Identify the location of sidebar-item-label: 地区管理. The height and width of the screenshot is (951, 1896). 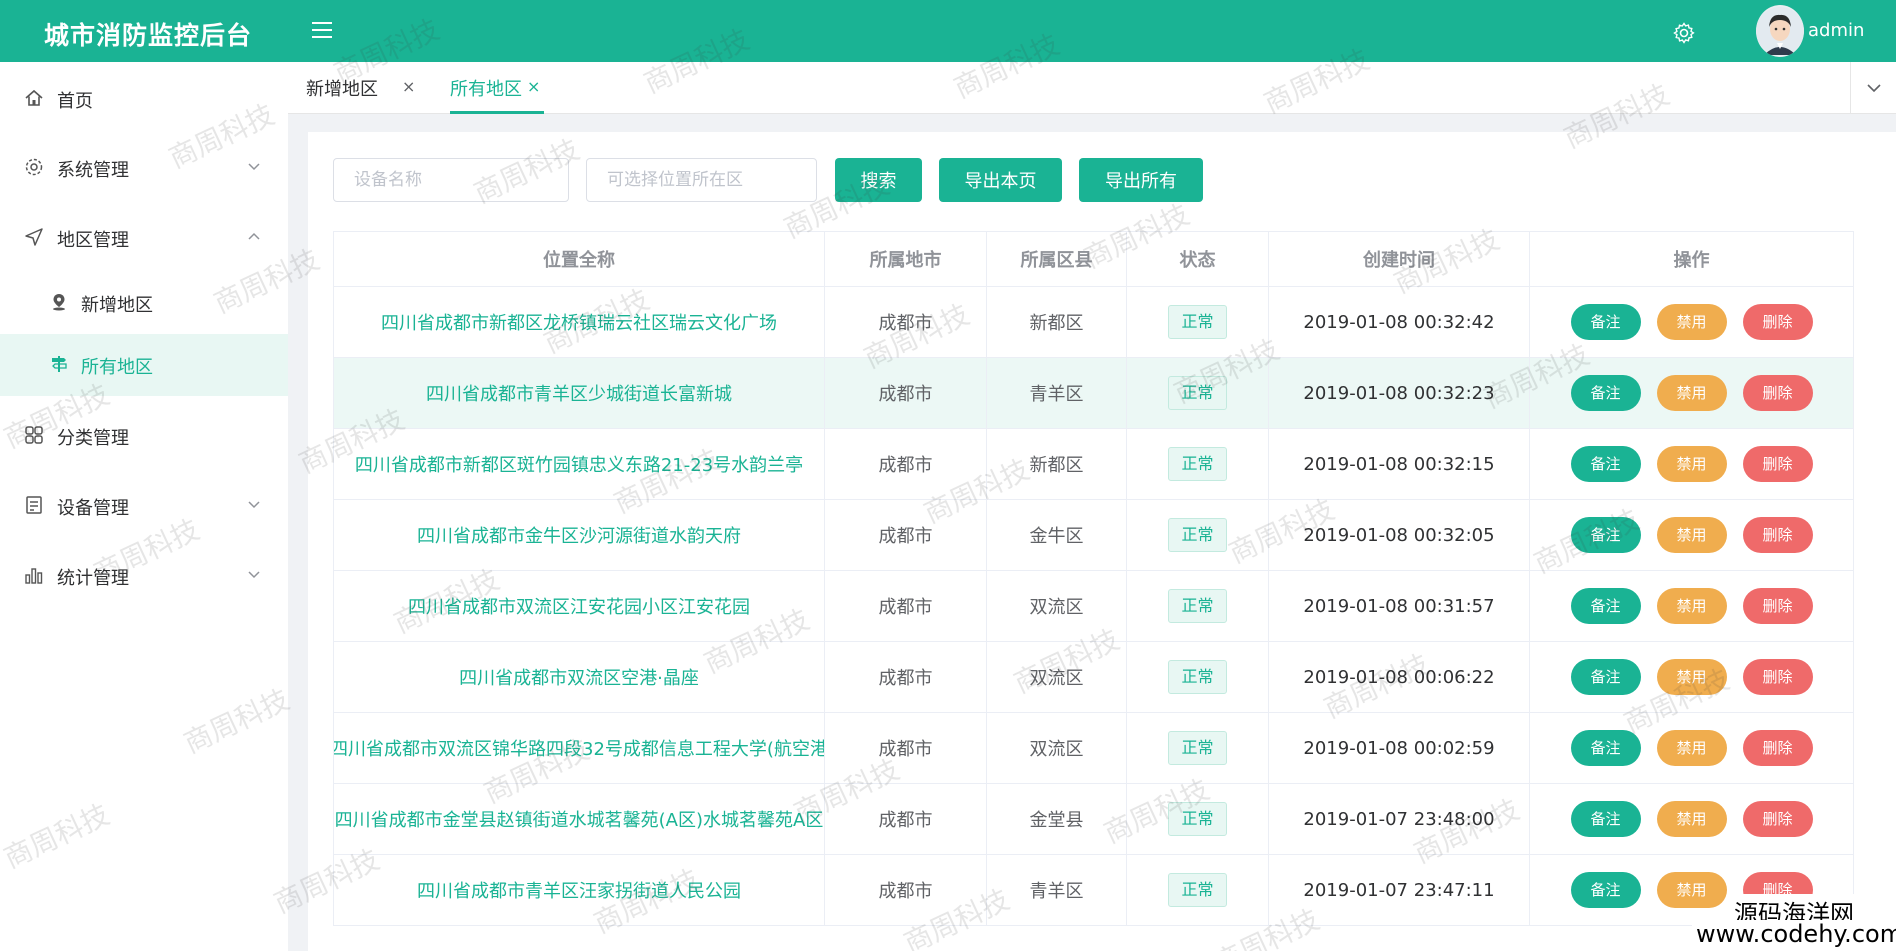
(93, 240).